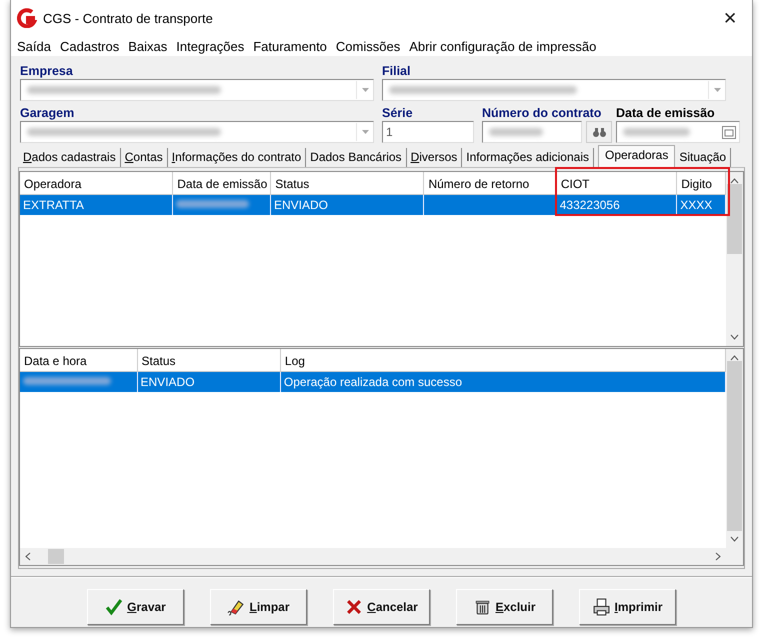 This screenshot has height=641, width=763. What do you see at coordinates (79, 360) in the screenshot?
I see `column-header: Data e hora` at bounding box center [79, 360].